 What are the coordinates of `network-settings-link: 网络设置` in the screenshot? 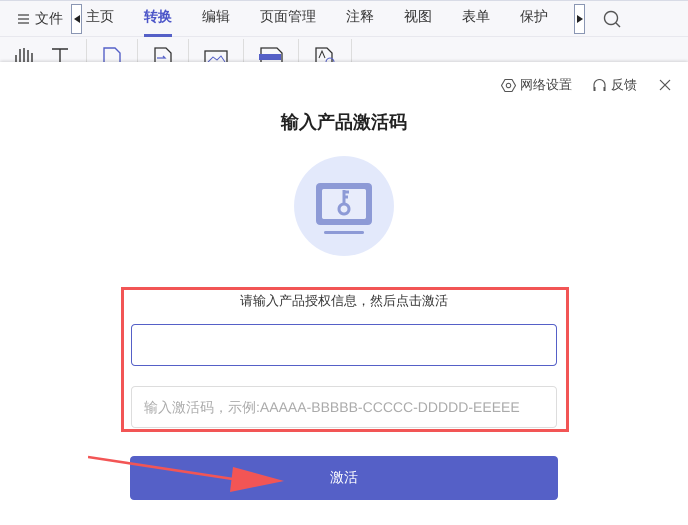 It's located at (536, 85).